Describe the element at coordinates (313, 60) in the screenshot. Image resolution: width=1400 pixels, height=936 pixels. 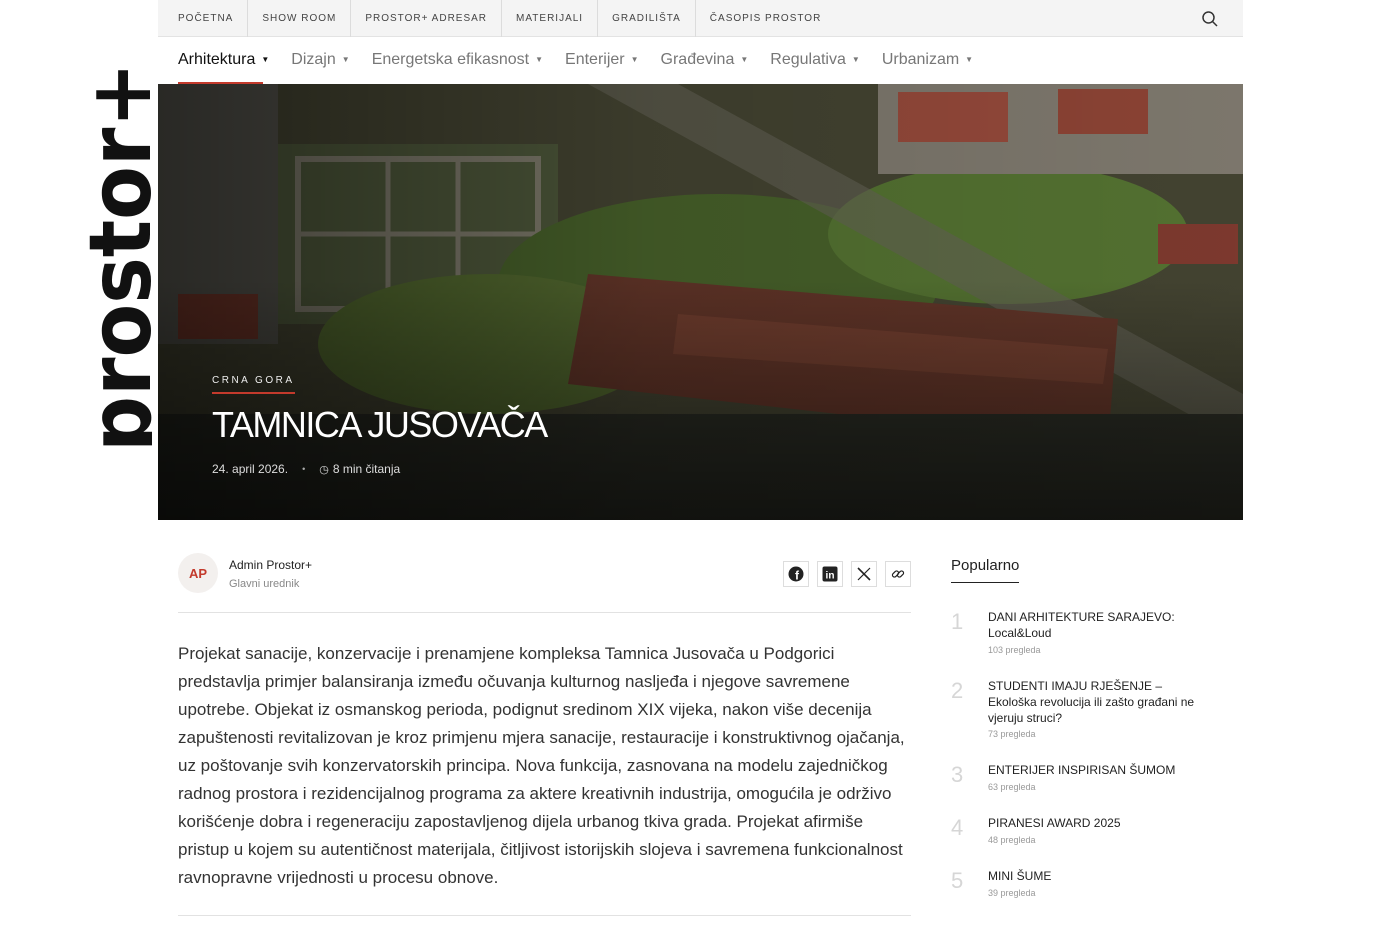
I see `category-label: Dizajn` at that location.